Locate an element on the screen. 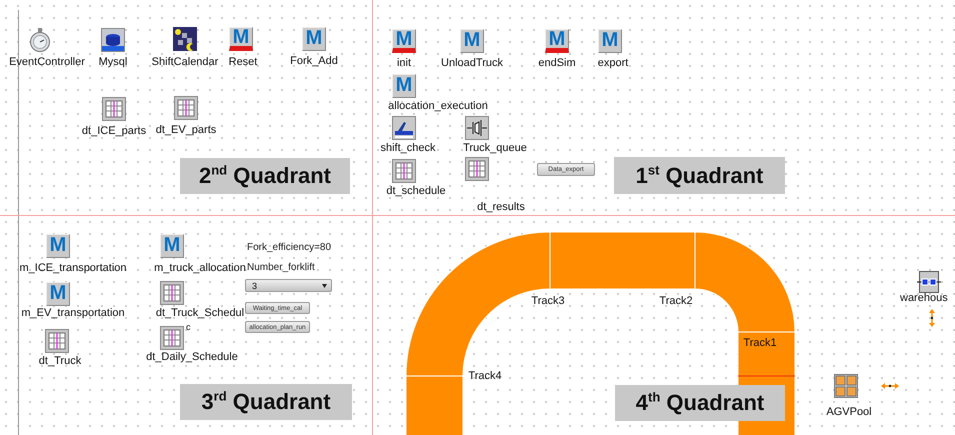  variable-text: Fork_efficiency=80 is located at coordinates (289, 247).